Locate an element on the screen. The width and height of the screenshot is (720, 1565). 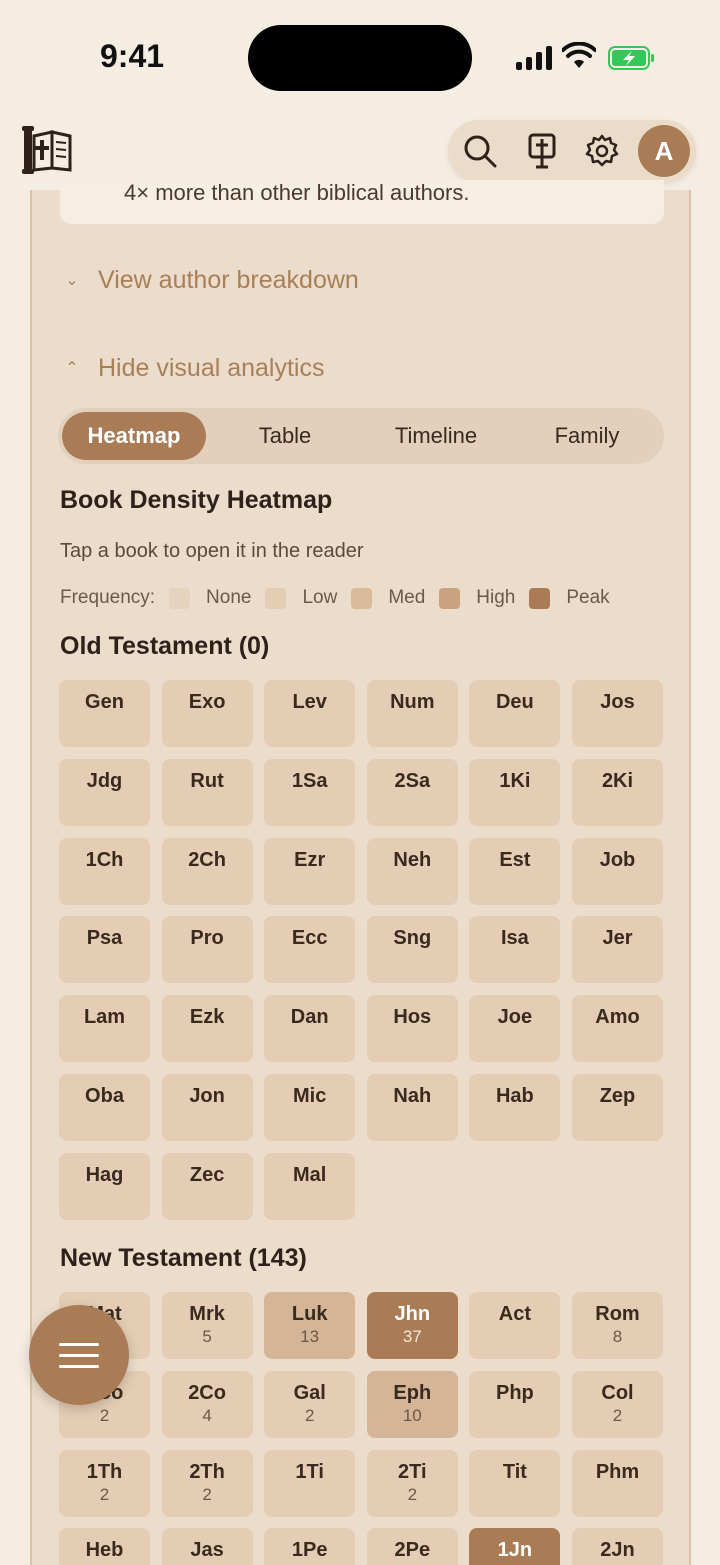
book-abbr: Zep is located at coordinates (617, 1096).